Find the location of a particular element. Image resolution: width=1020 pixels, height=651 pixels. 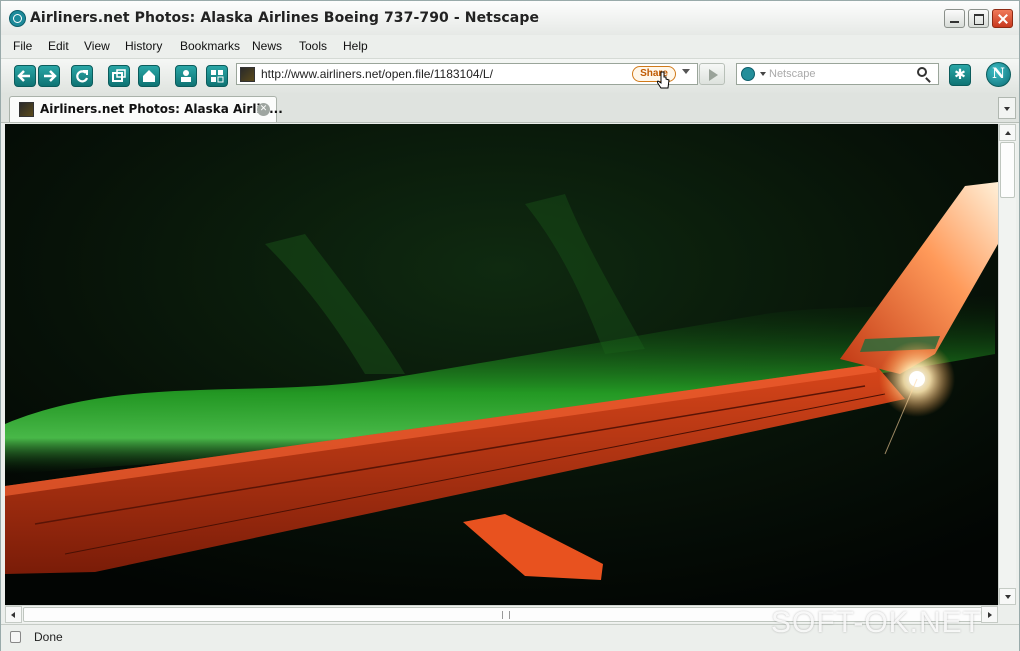

reload-button is located at coordinates (82, 76).